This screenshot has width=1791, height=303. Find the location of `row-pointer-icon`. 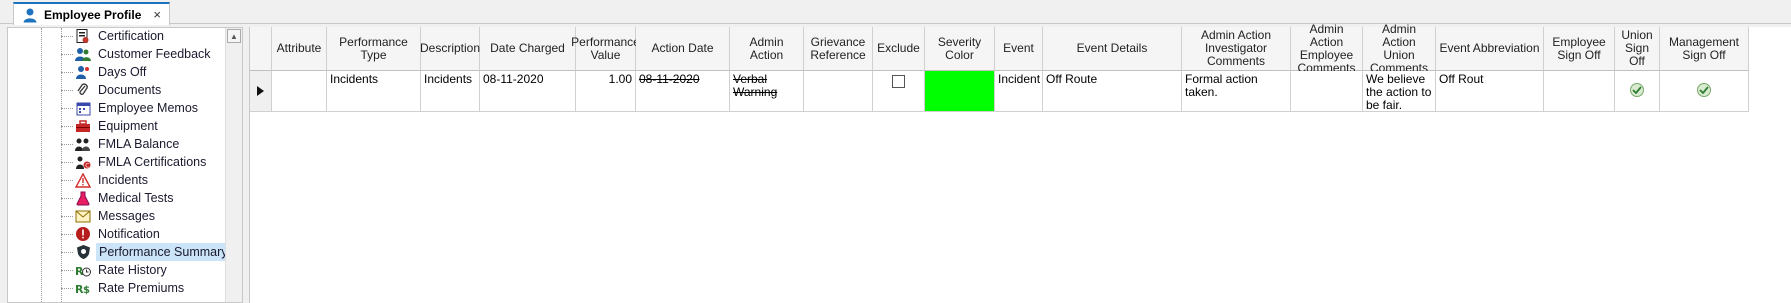

row-pointer-icon is located at coordinates (260, 91).